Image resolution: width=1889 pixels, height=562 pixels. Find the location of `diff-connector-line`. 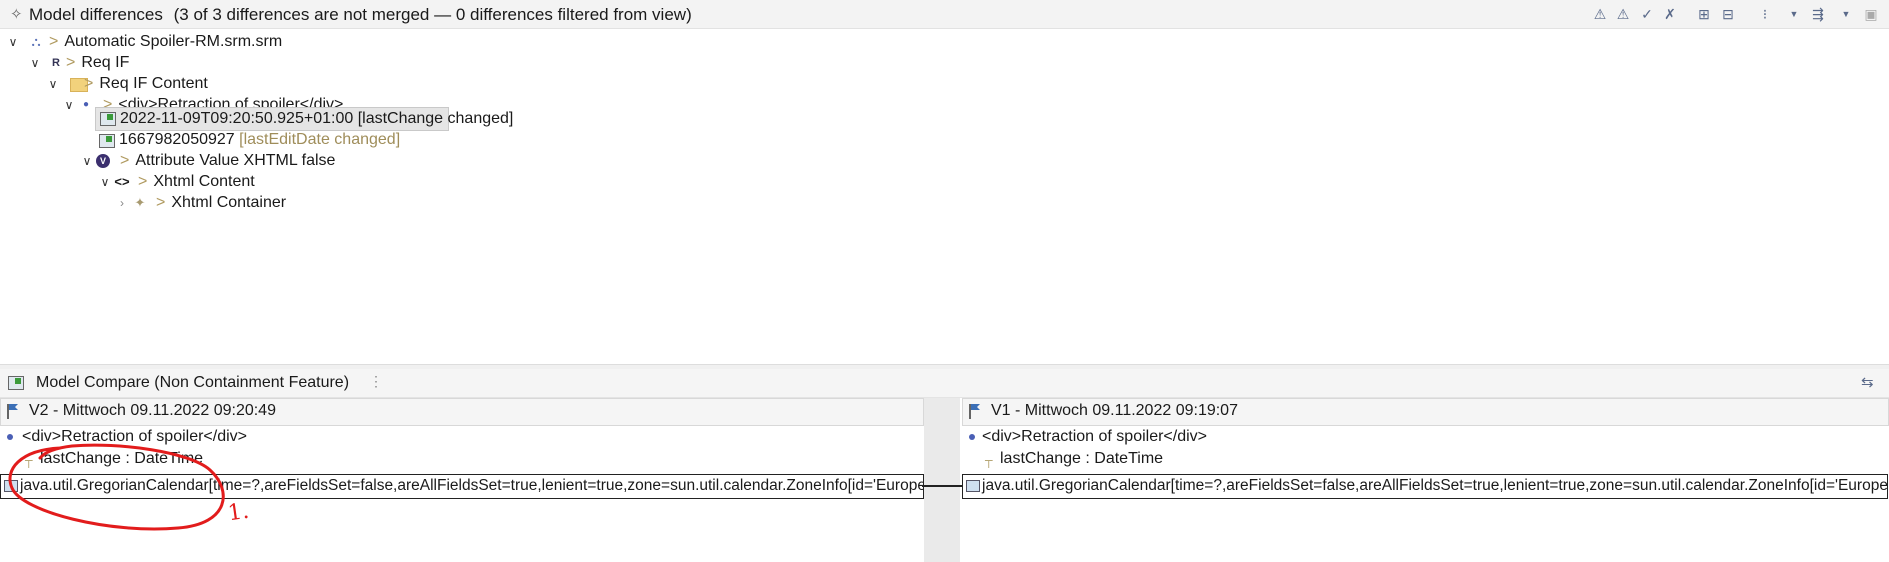

diff-connector-line is located at coordinates (942, 486).